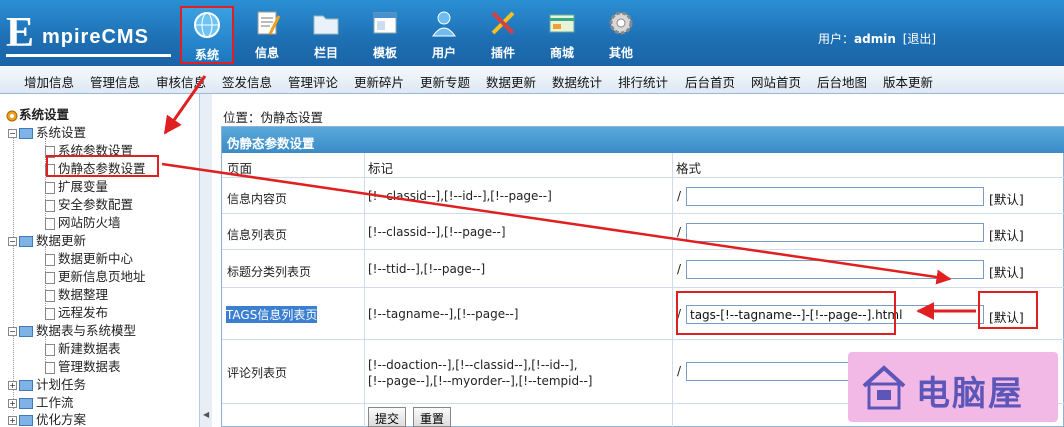 Image resolution: width=1064 pixels, height=427 pixels. I want to click on submit-button: 提交, so click(387, 417).